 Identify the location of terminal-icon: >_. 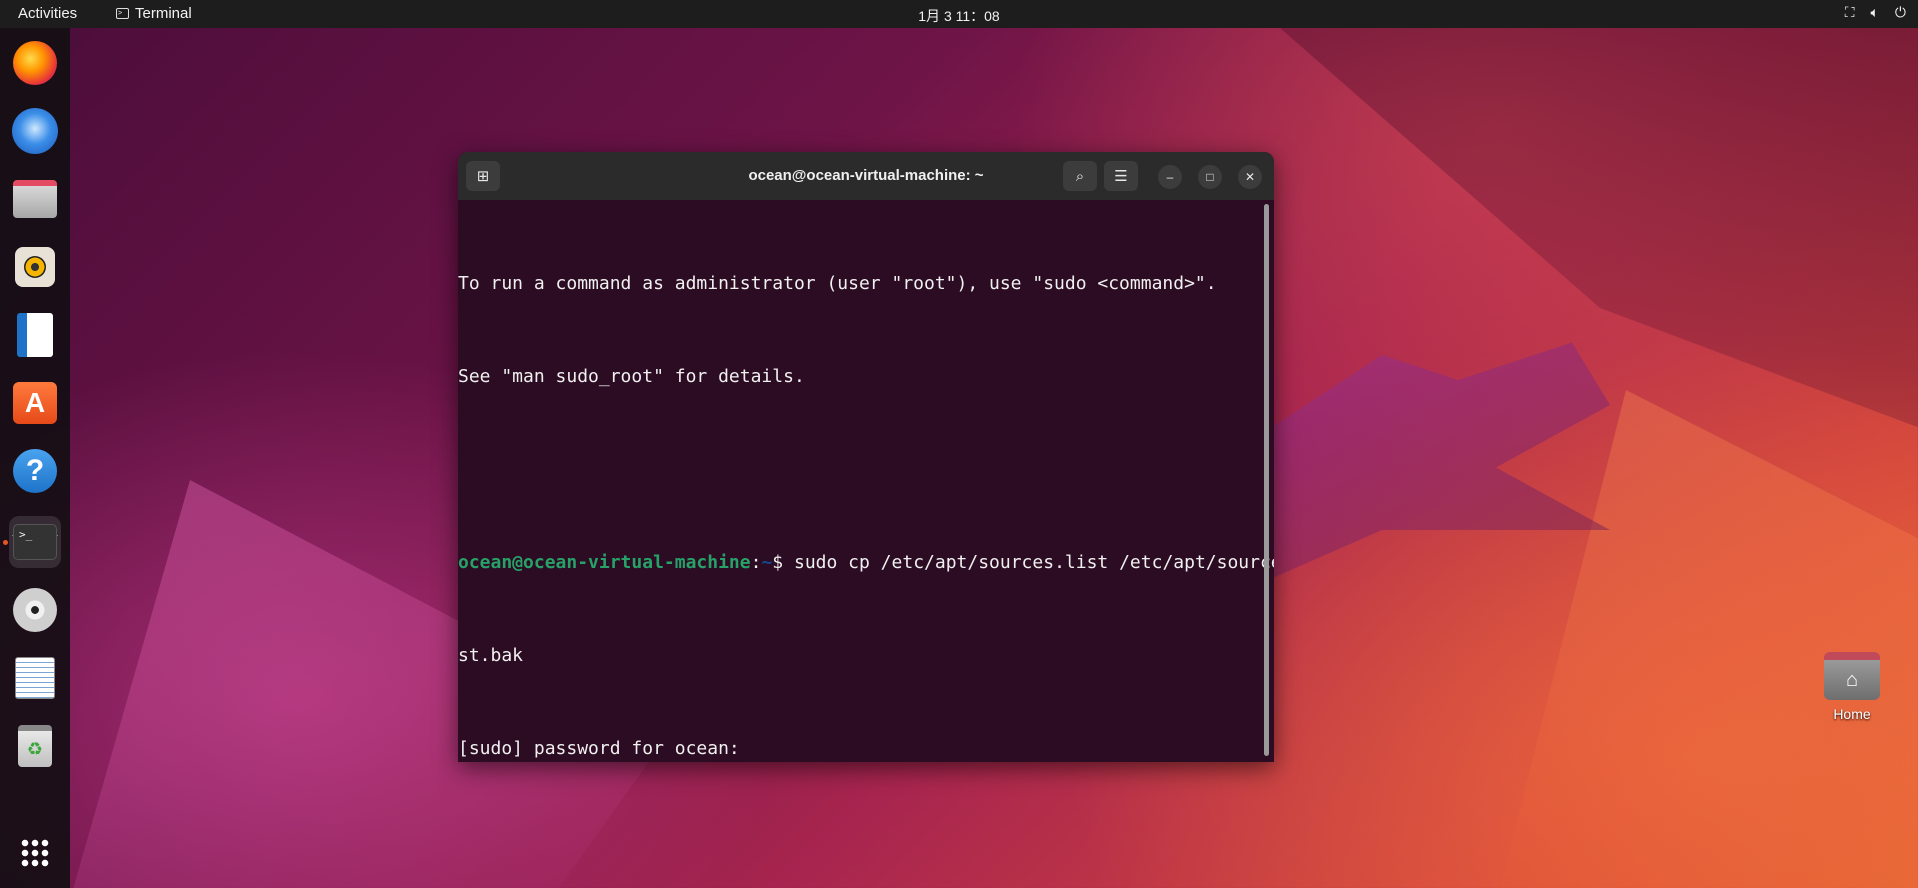
(35, 542).